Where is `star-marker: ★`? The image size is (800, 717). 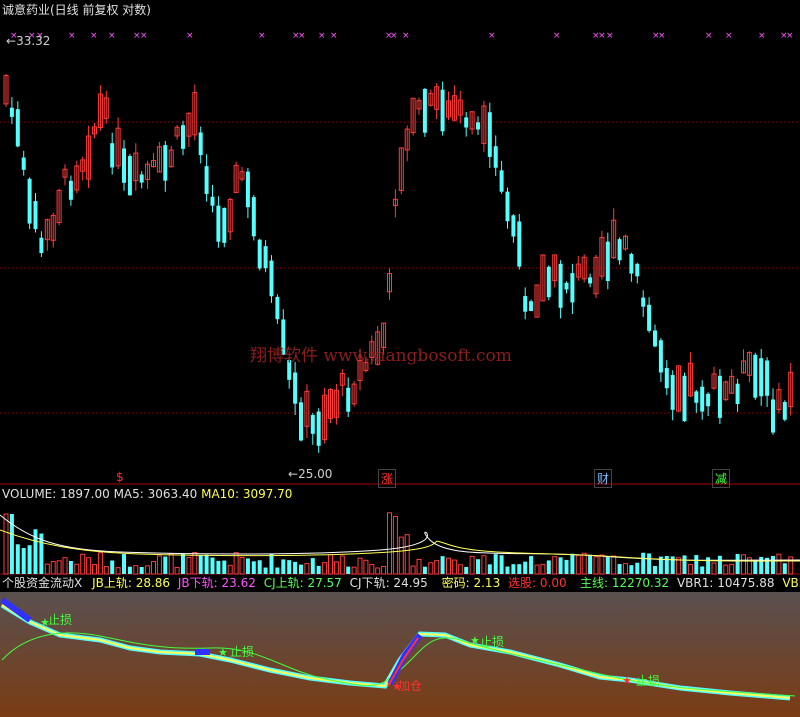 star-marker: ★ is located at coordinates (475, 640).